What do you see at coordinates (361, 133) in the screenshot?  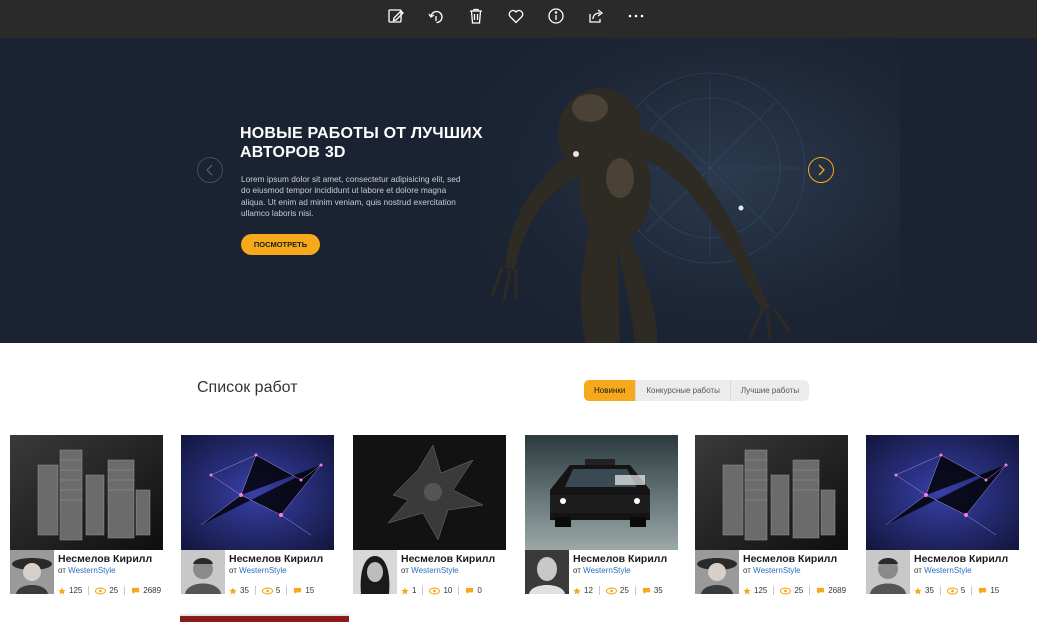 I see `hero-title-line: НОВЫЕ РАБОТЫ ОТ ЛУЧШИХ` at bounding box center [361, 133].